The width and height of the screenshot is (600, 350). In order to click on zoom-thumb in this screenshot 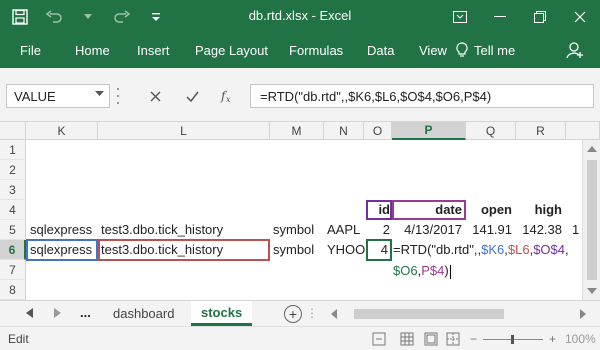, I will do `click(513, 339)`.